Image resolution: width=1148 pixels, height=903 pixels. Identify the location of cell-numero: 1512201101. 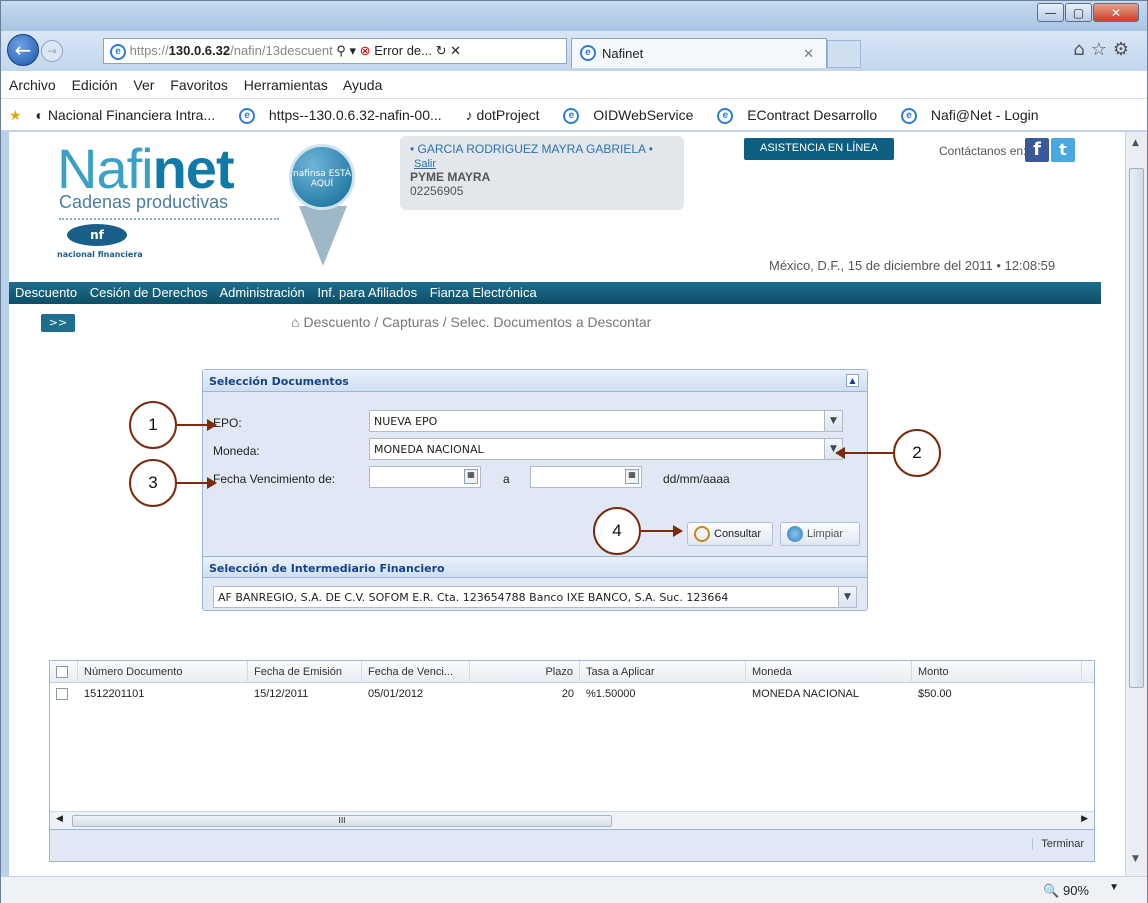
(114, 694).